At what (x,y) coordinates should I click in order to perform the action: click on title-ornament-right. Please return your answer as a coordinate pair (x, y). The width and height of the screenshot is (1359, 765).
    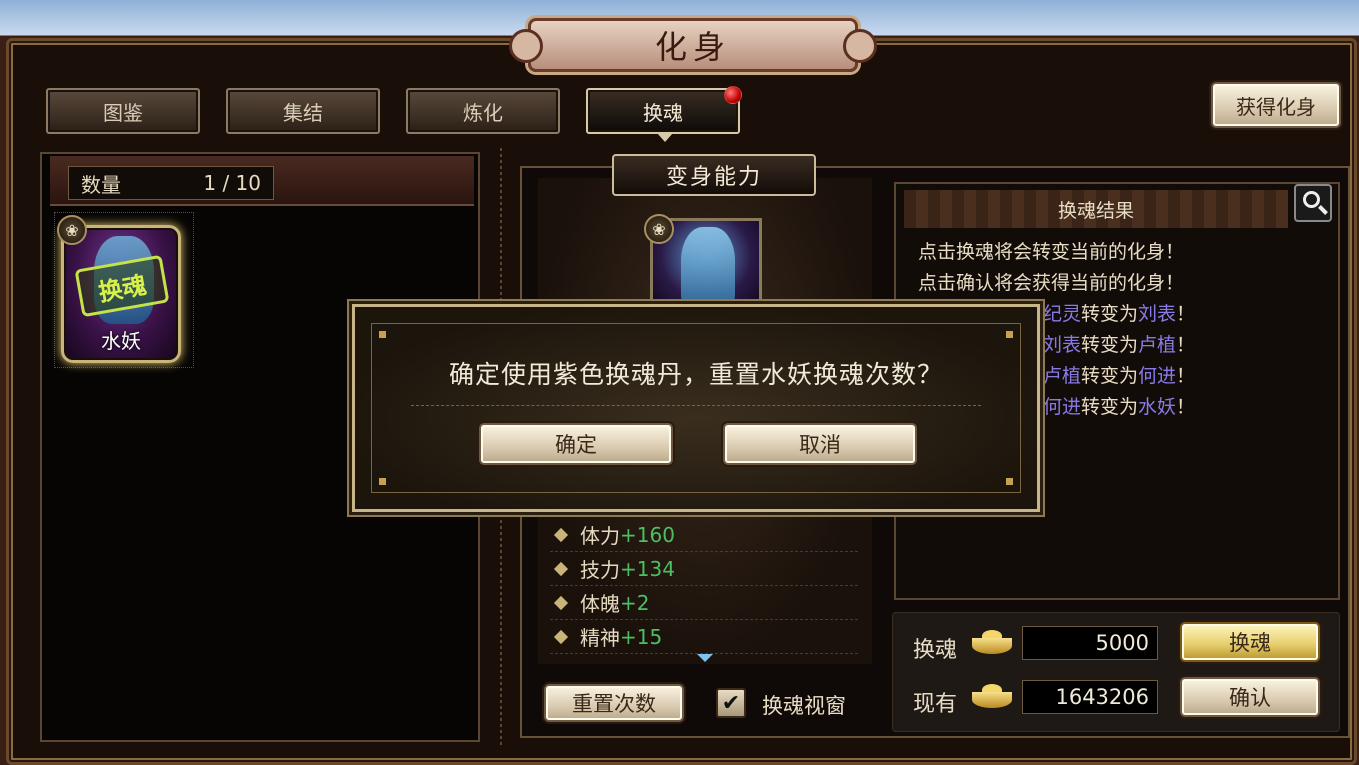
    Looking at the image, I should click on (860, 46).